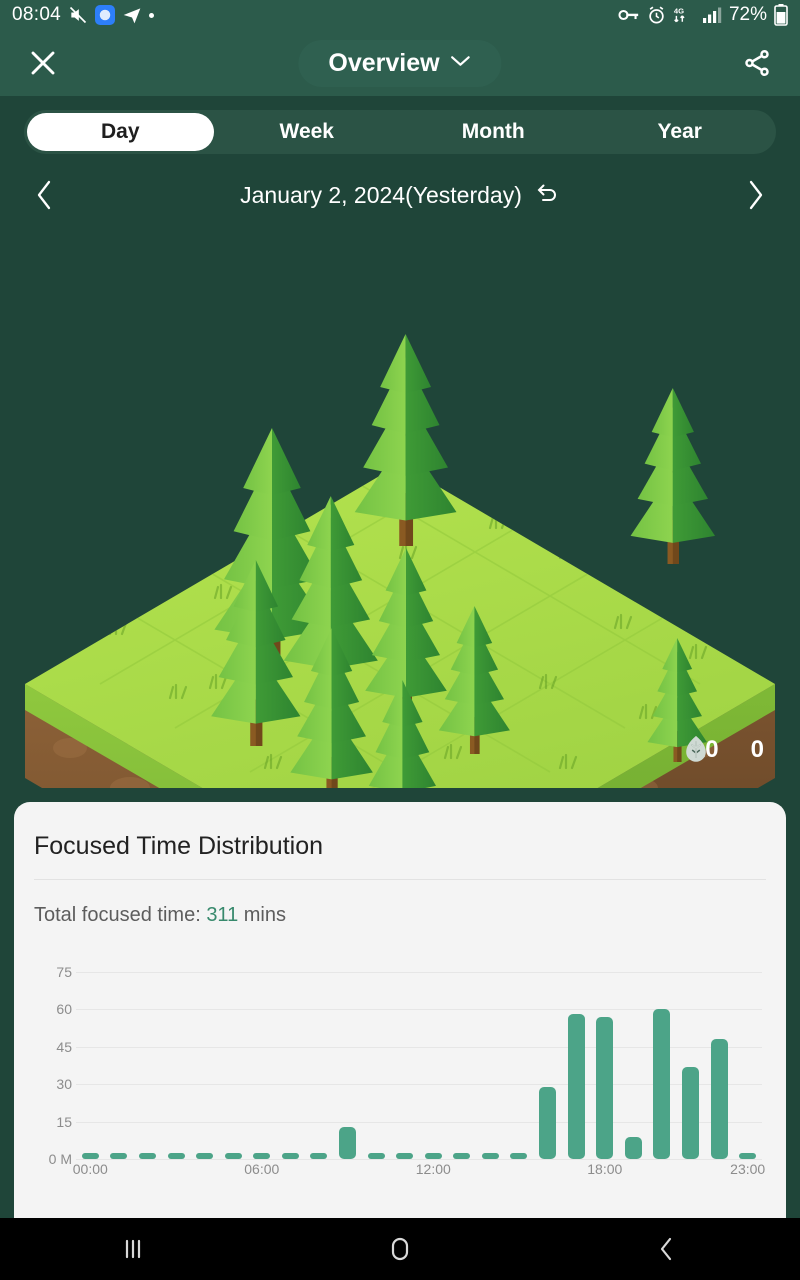 The width and height of the screenshot is (800, 1280). Describe the element at coordinates (461, 63) in the screenshot. I see `chevron-down-icon` at that location.